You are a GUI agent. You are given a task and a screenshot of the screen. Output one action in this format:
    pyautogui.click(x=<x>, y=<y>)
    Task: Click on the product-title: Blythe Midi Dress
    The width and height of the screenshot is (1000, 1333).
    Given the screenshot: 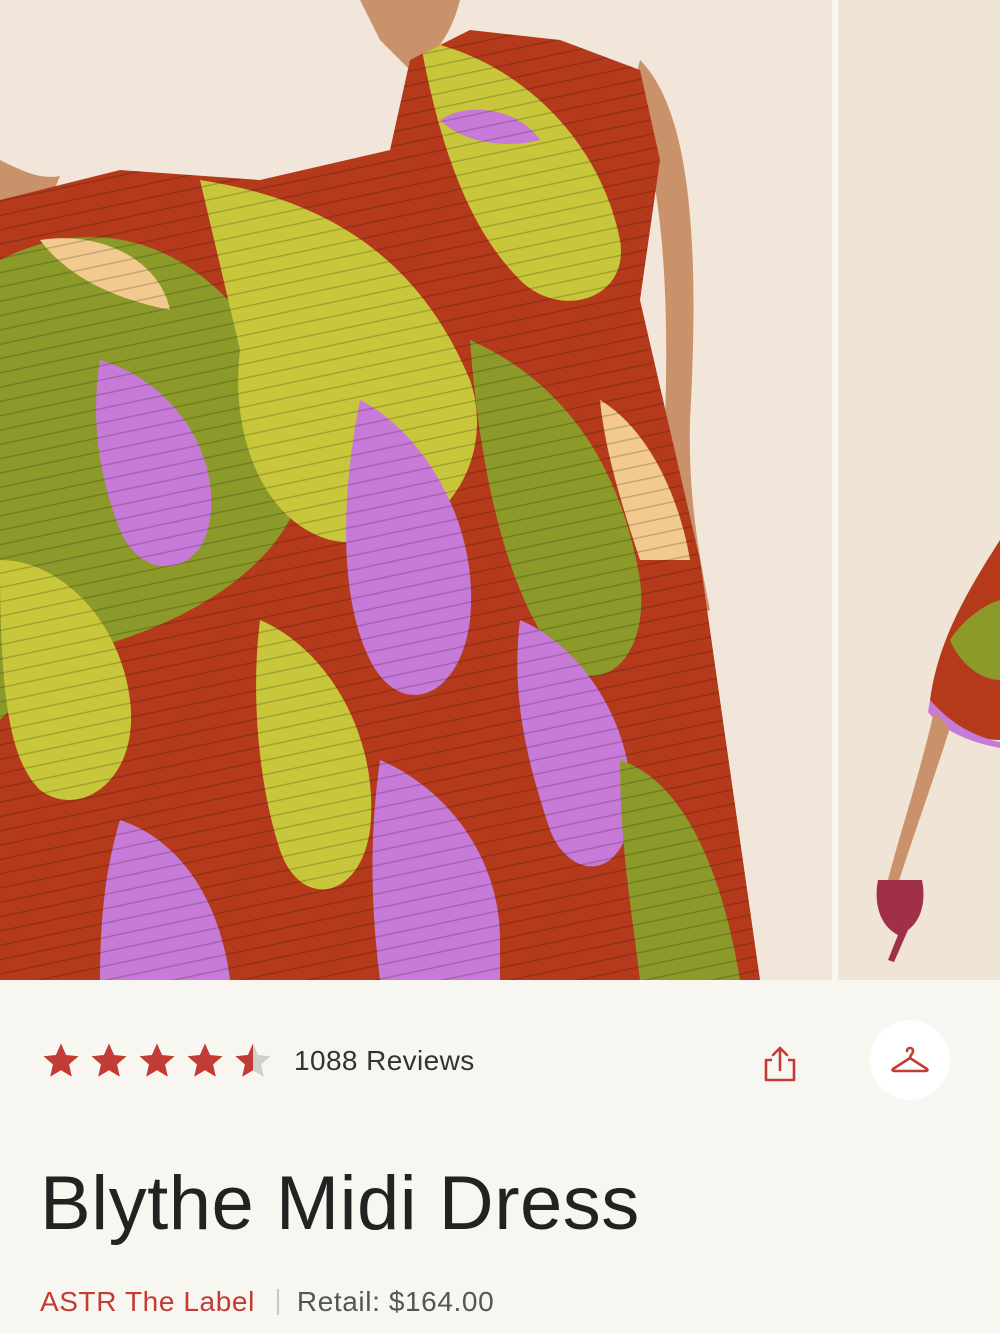 What is the action you would take?
    pyautogui.click(x=340, y=1203)
    